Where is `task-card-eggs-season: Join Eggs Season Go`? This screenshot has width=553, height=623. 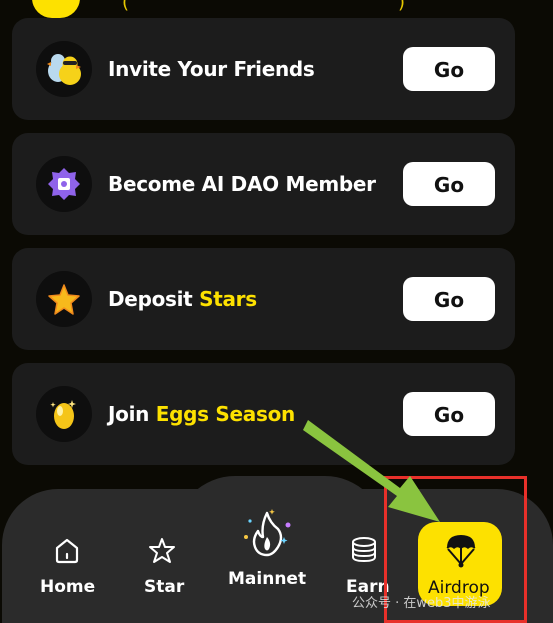 task-card-eggs-season: Join Eggs Season Go is located at coordinates (263, 414).